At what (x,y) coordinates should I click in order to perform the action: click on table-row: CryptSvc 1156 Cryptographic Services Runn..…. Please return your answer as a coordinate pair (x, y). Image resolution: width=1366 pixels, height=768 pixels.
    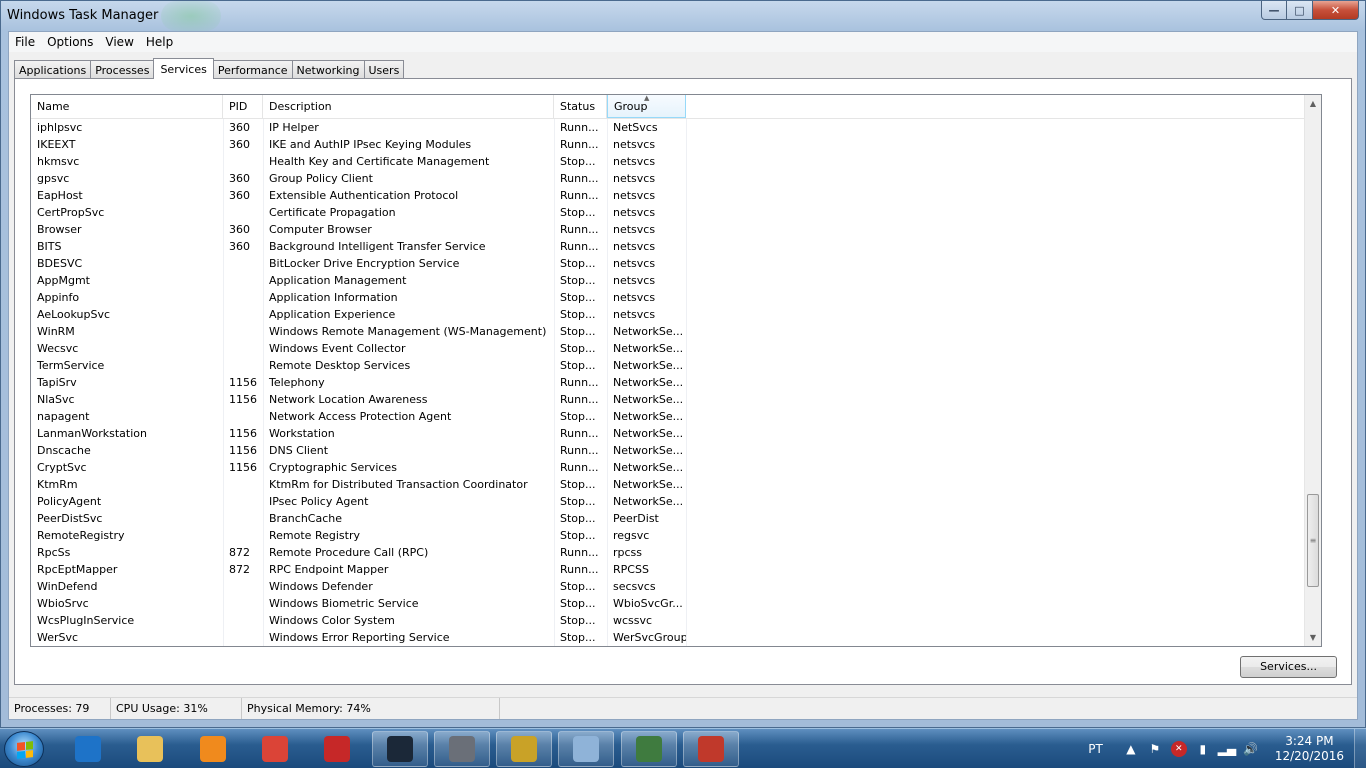
    Looking at the image, I should click on (668, 467).